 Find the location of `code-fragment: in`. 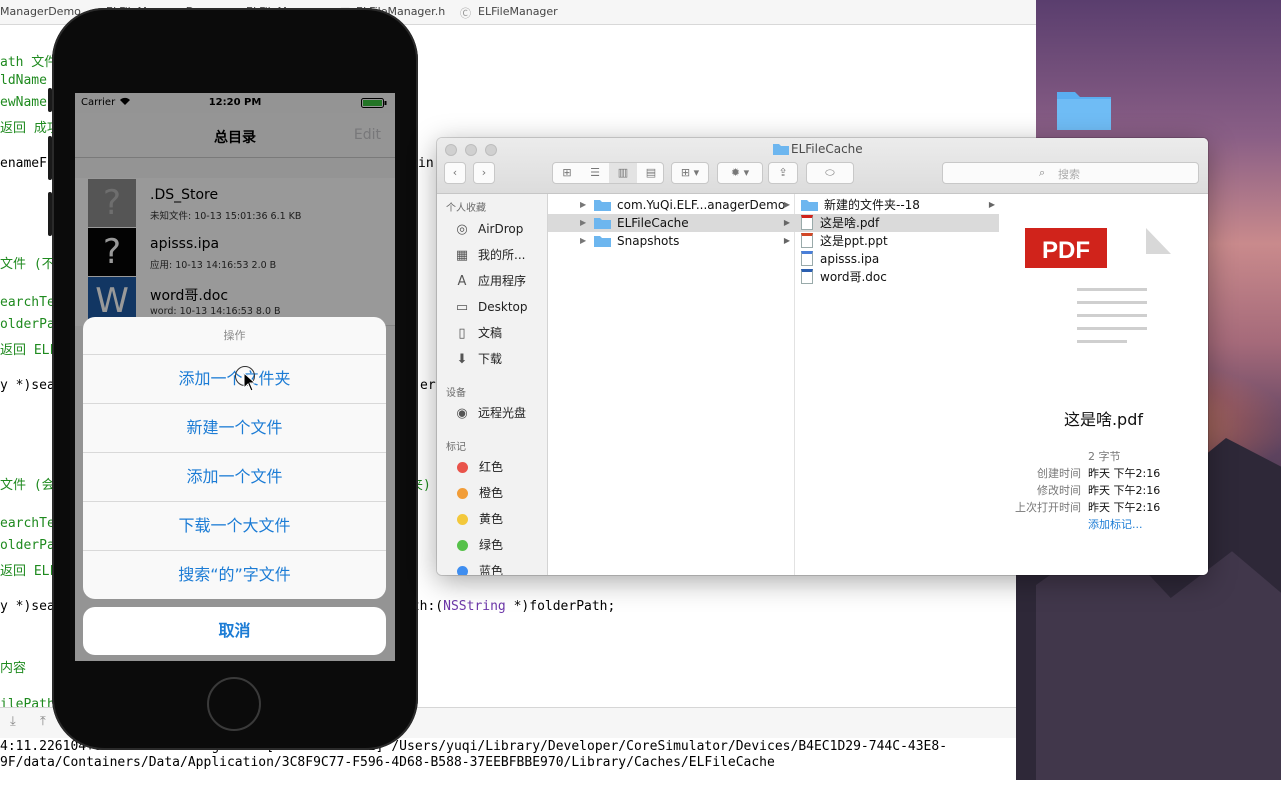

code-fragment: in is located at coordinates (426, 163).